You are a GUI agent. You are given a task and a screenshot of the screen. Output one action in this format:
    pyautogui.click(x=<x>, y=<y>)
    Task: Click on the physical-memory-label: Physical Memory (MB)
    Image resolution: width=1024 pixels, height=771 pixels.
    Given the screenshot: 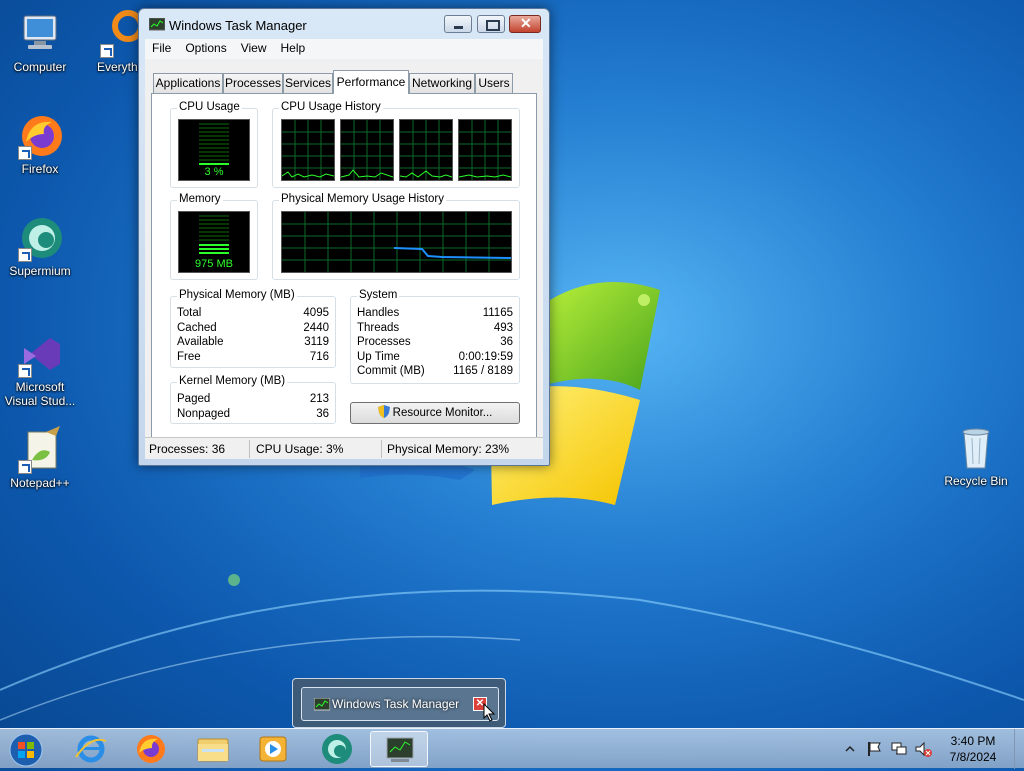 What is the action you would take?
    pyautogui.click(x=237, y=295)
    